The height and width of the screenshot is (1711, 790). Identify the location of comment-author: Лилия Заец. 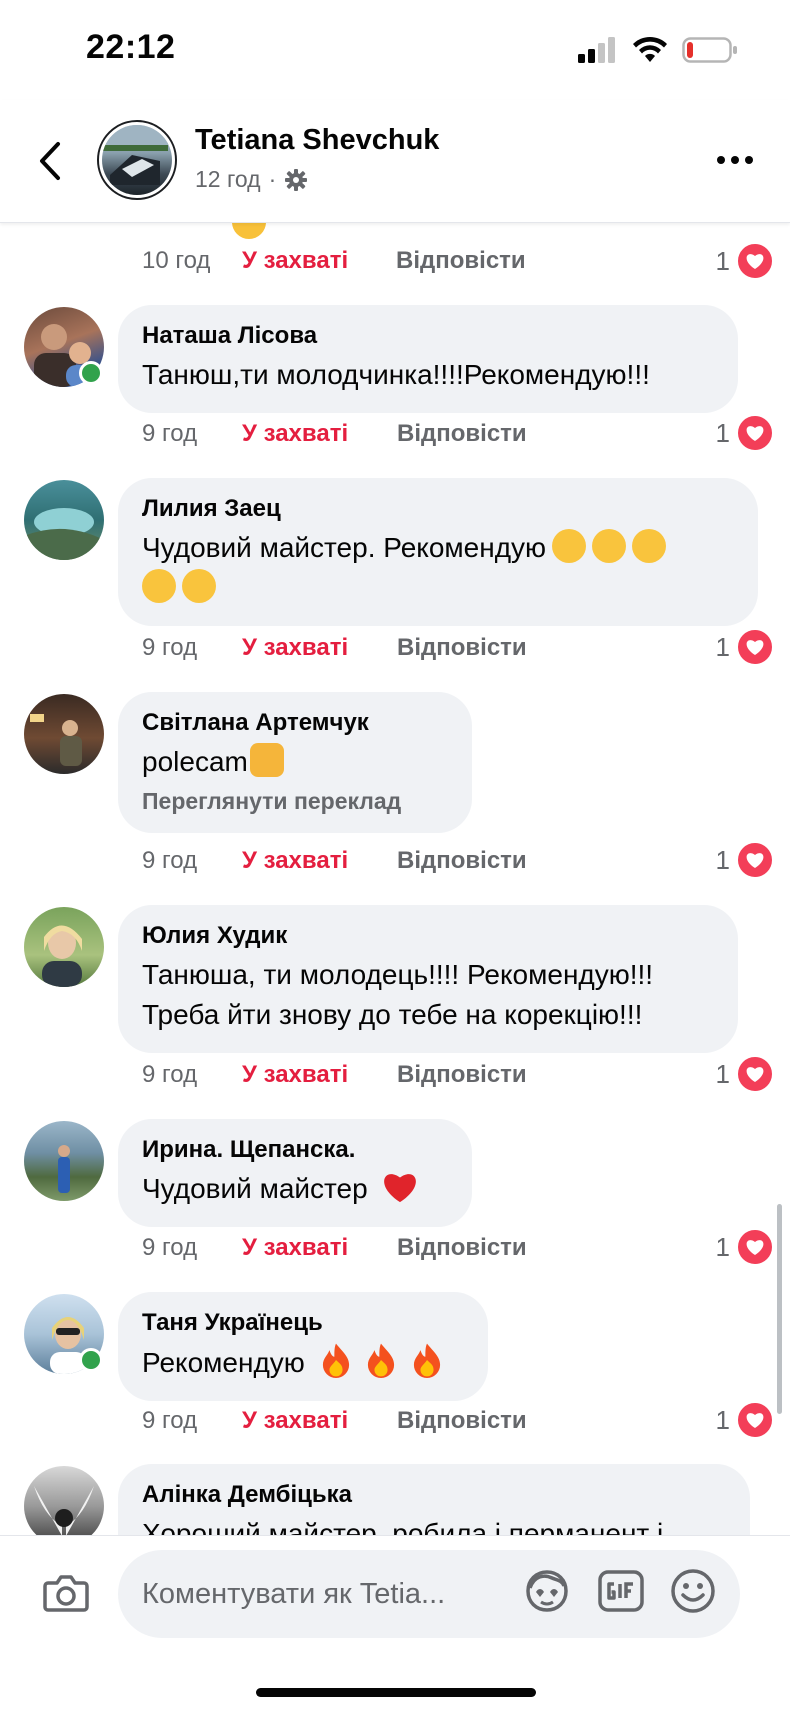
(438, 509).